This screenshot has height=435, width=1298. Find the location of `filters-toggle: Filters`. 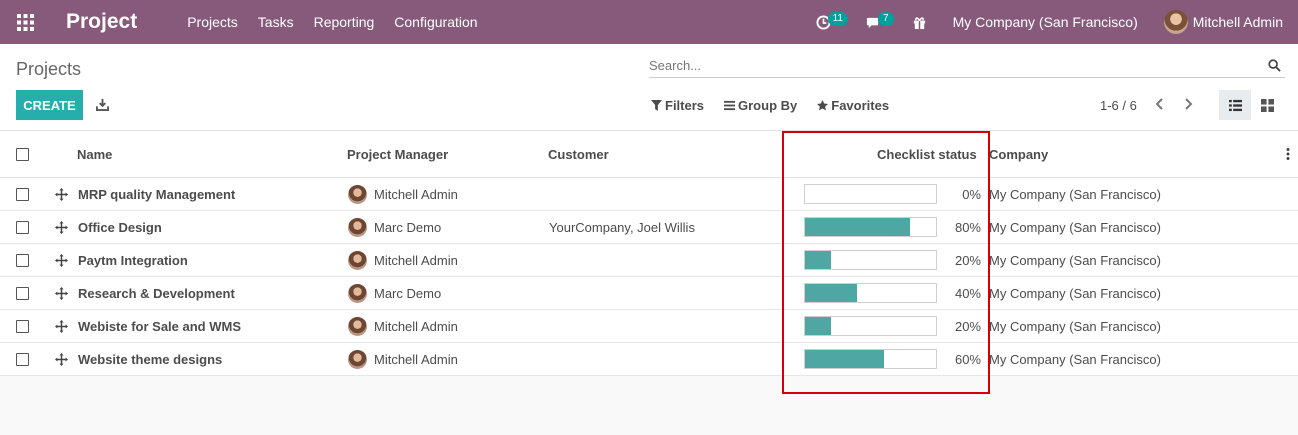

filters-toggle: Filters is located at coordinates (677, 105).